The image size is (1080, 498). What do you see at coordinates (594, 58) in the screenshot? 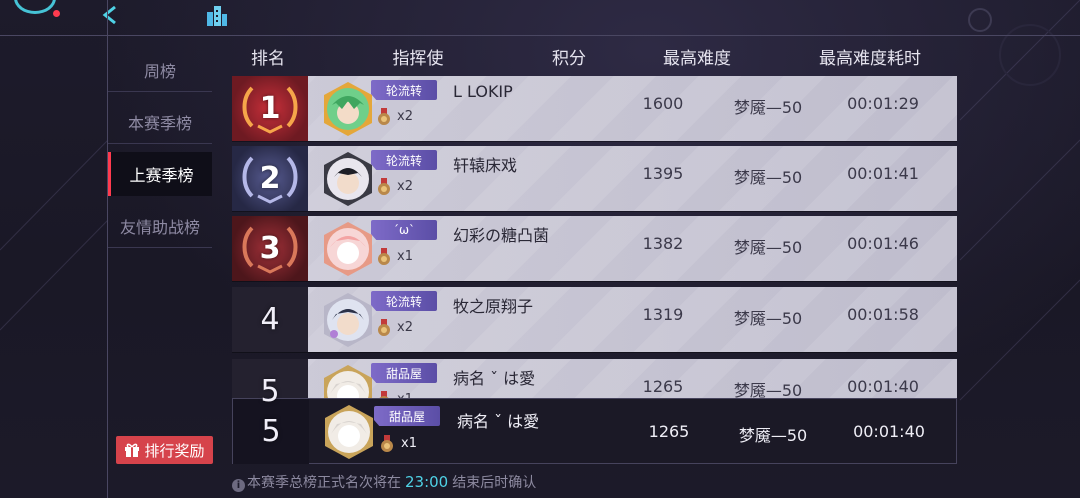
I see `table-header: 排名 指挥使 积分 最高难度 最高难度耗时` at bounding box center [594, 58].